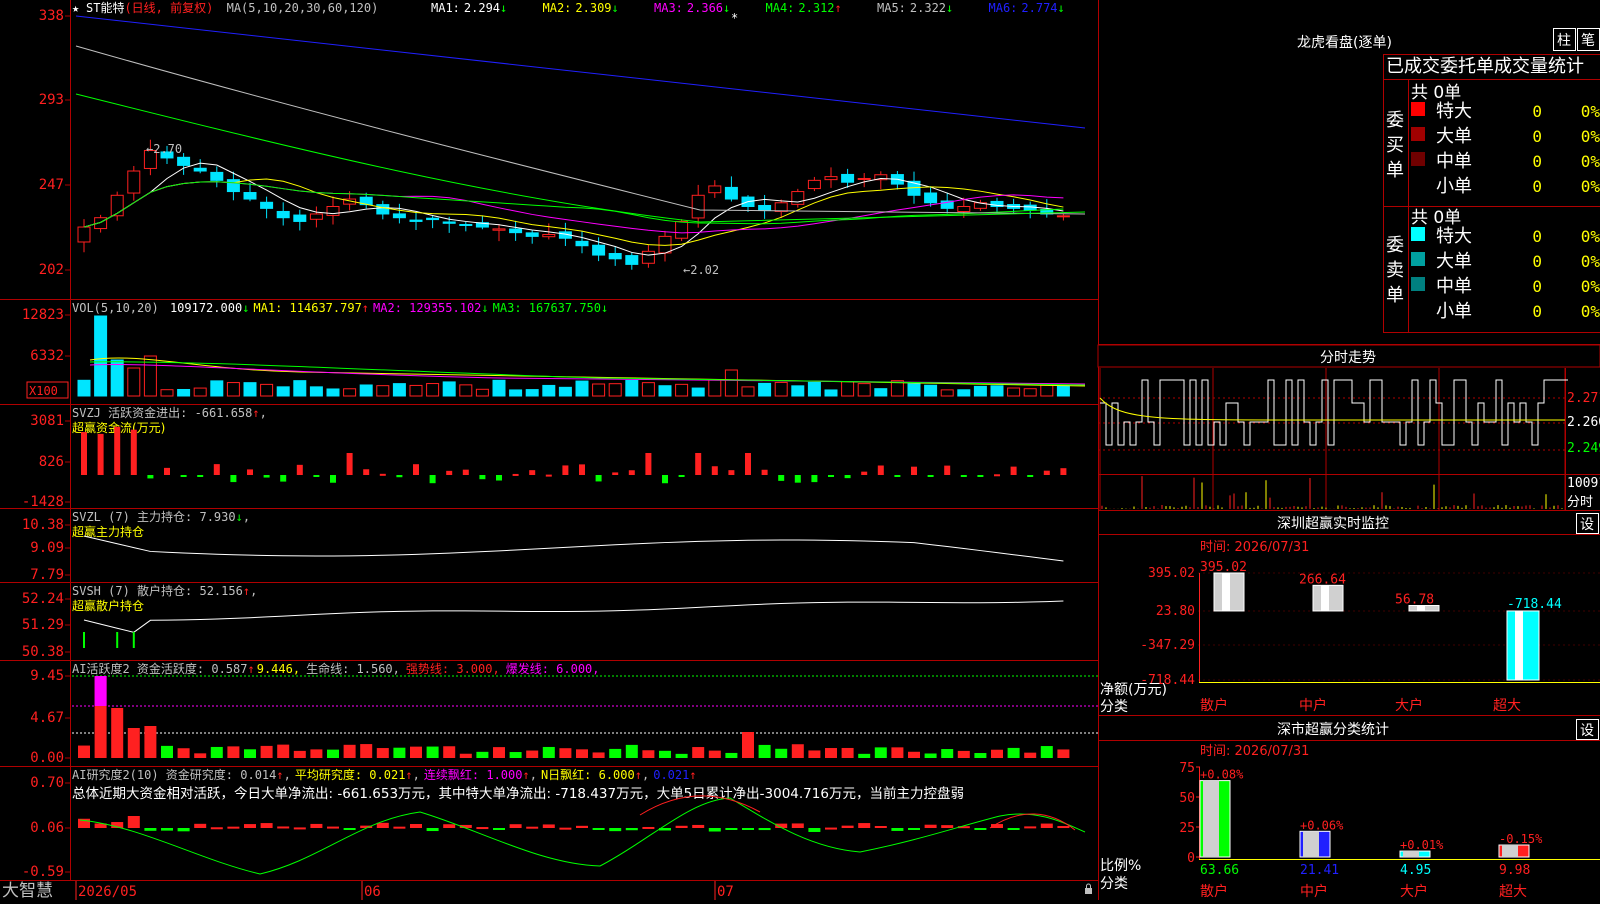  What do you see at coordinates (1580, 502) in the screenshot?
I see `intraday-vol-unit: 分时` at bounding box center [1580, 502].